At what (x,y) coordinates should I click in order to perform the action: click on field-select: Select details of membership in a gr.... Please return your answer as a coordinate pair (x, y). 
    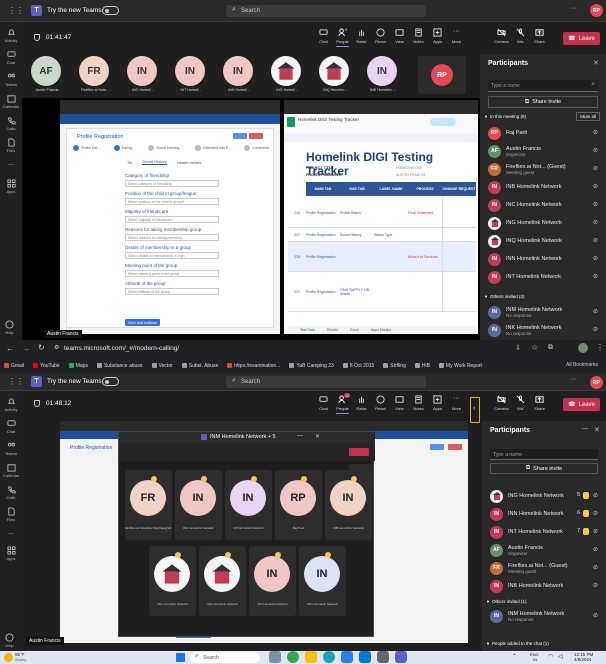
    Looking at the image, I should click on (172, 255).